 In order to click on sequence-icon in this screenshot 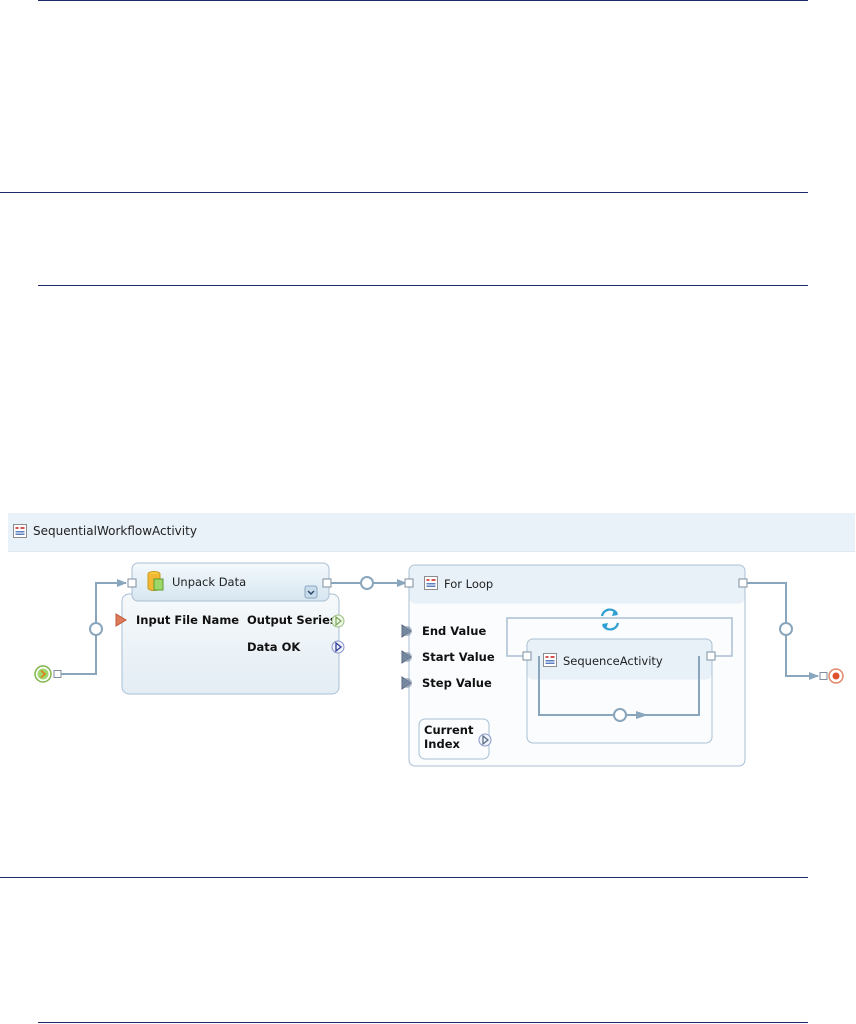, I will do `click(550, 660)`.